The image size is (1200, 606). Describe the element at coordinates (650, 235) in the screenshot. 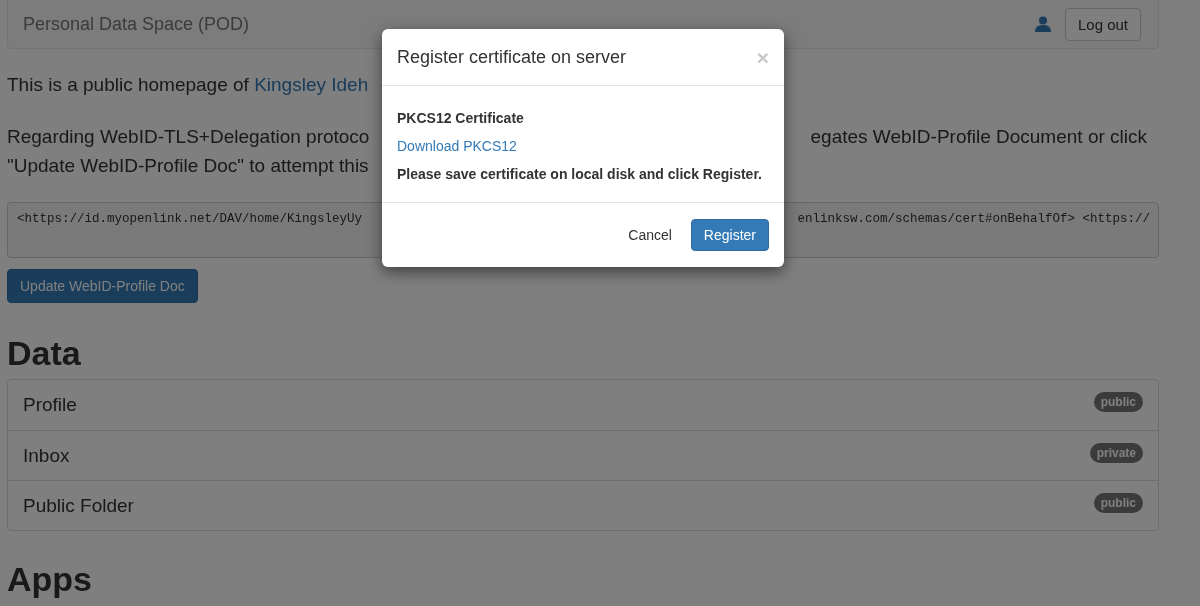

I see `cancel-button: Cancel` at that location.